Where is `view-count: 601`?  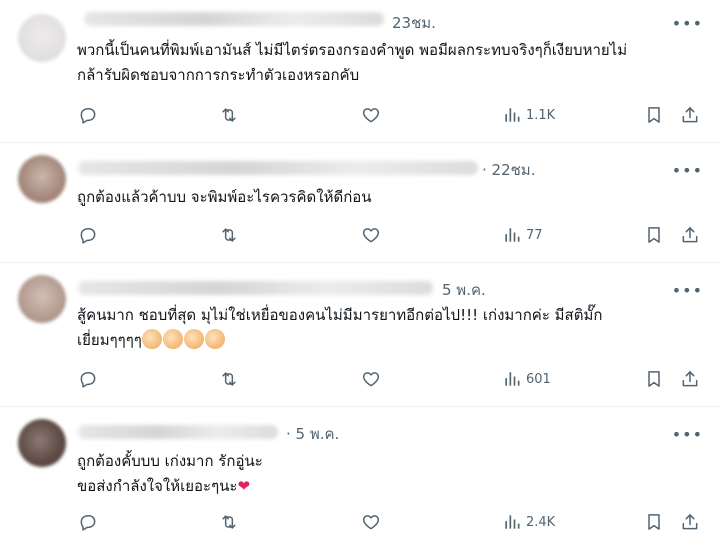
view-count: 601 is located at coordinates (538, 379).